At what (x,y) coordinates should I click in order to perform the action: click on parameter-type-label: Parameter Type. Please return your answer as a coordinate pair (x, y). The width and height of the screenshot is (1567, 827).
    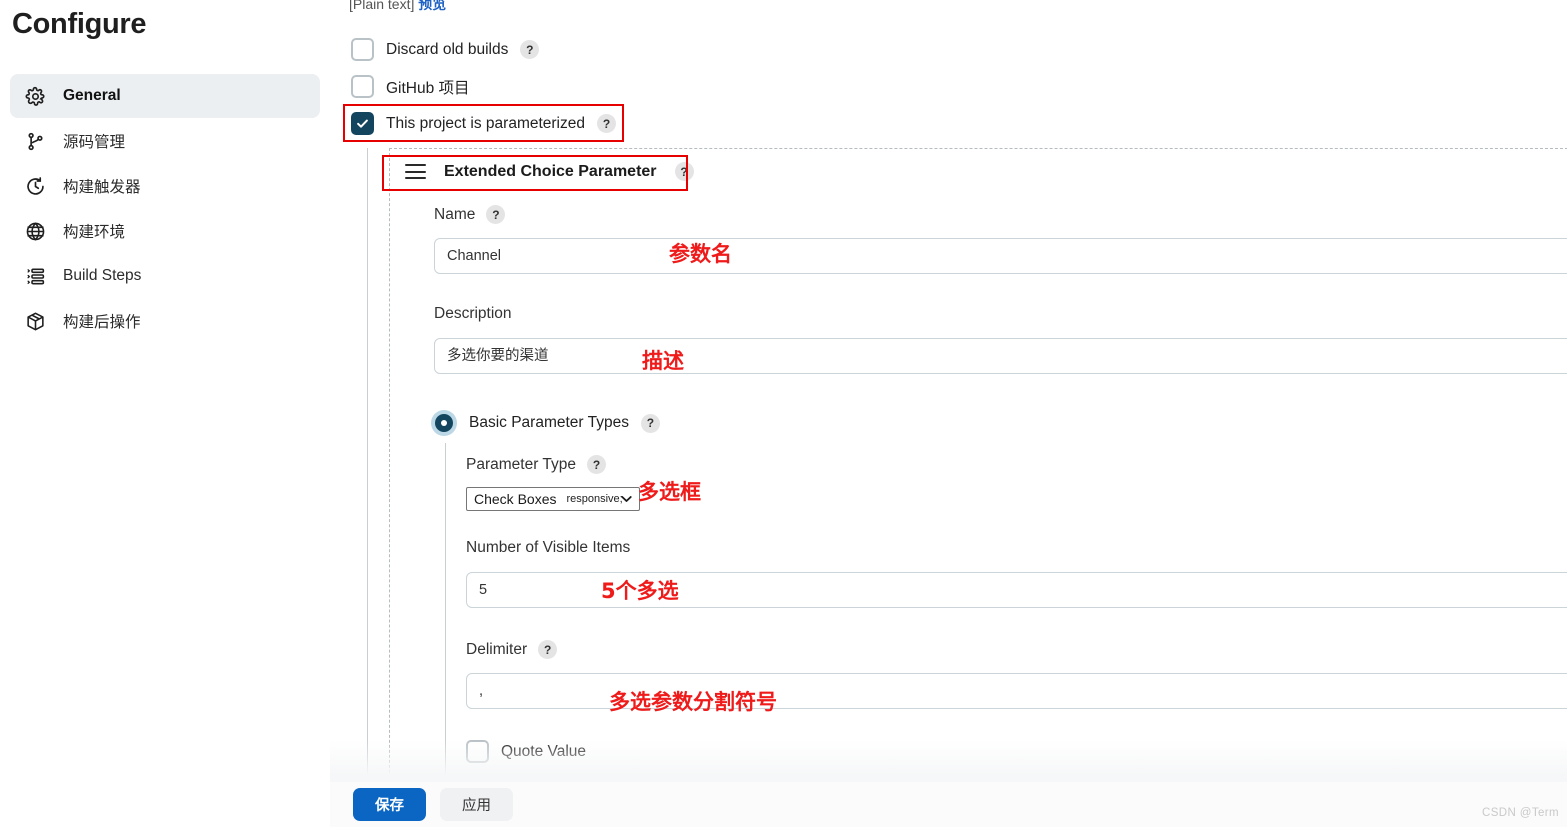
    Looking at the image, I should click on (521, 464).